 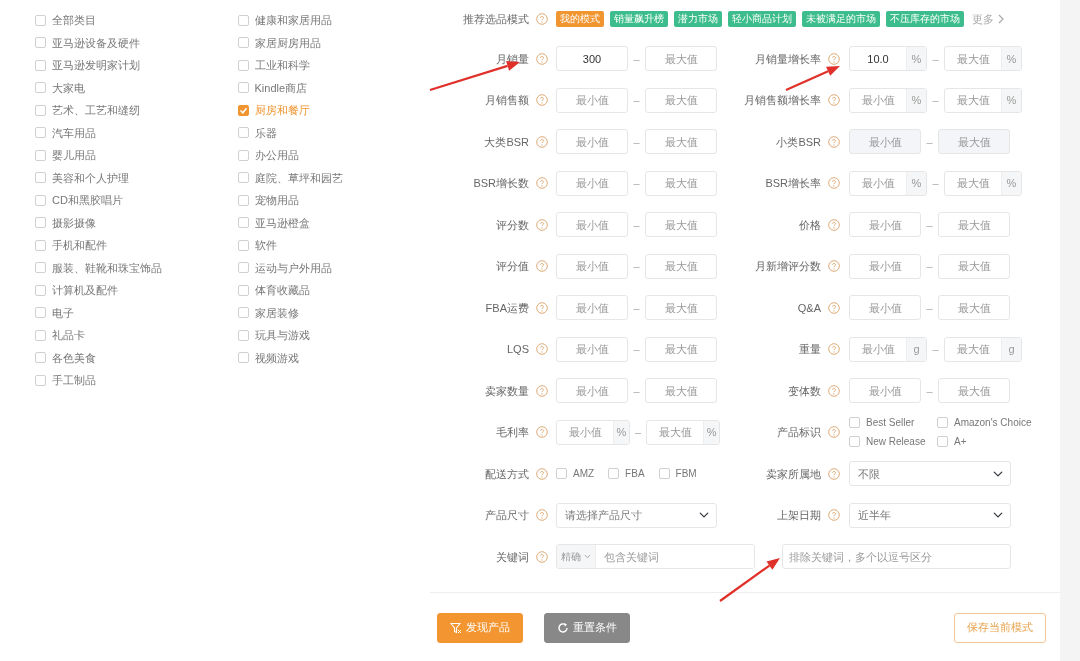 What do you see at coordinates (74, 222) in the screenshot?
I see `category-label: 摄影摄像` at bounding box center [74, 222].